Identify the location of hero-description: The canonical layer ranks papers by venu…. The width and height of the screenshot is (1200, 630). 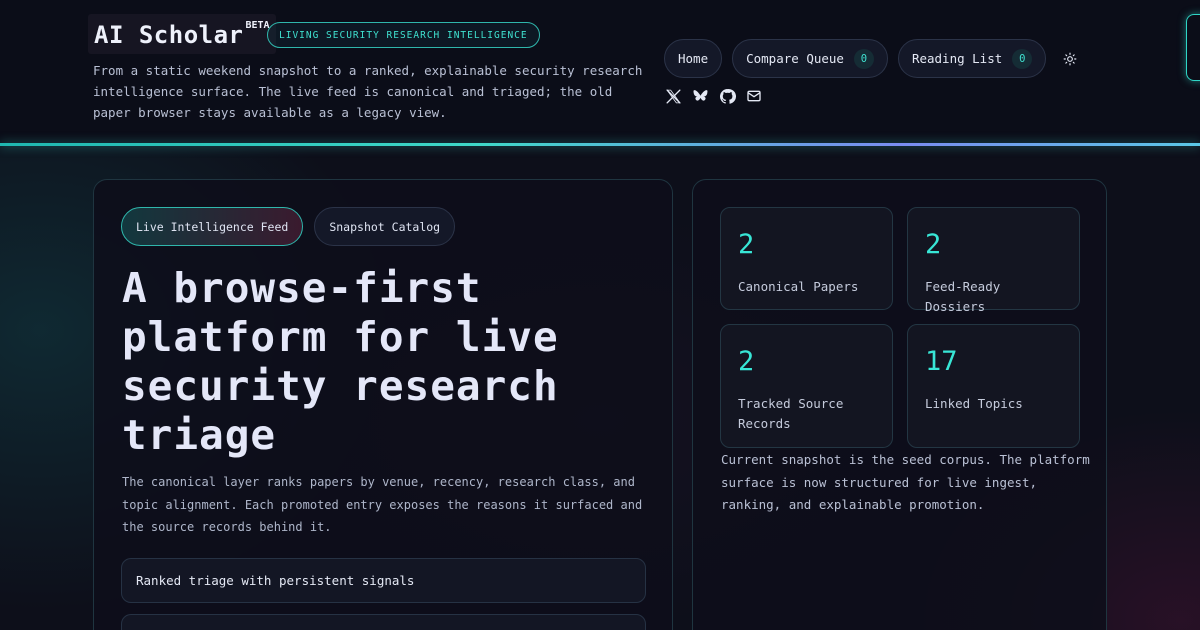
(382, 504).